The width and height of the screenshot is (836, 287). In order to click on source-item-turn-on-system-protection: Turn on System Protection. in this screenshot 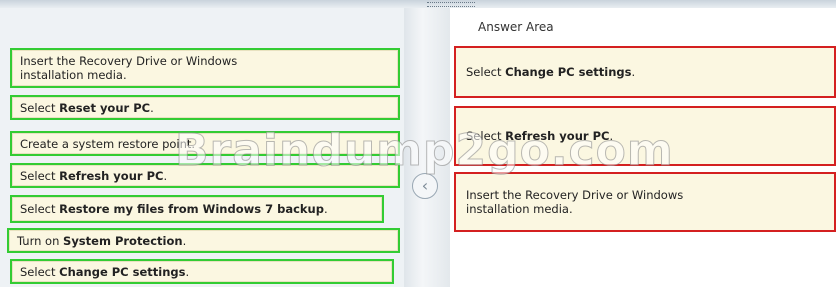, I will do `click(203, 240)`.